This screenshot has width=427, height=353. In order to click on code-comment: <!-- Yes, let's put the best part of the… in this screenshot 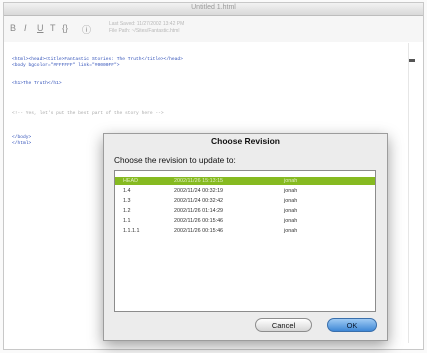, I will do `click(88, 113)`.